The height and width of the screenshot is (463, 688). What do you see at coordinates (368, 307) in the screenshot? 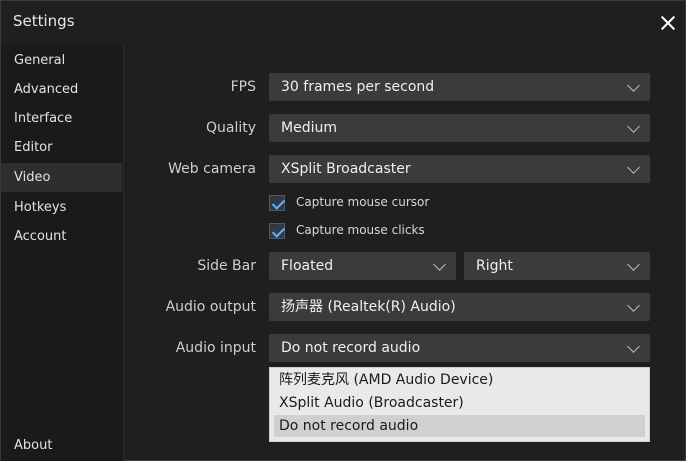
I see `audio-output-value: 扬声器 (Realtek(R) Audio)` at bounding box center [368, 307].